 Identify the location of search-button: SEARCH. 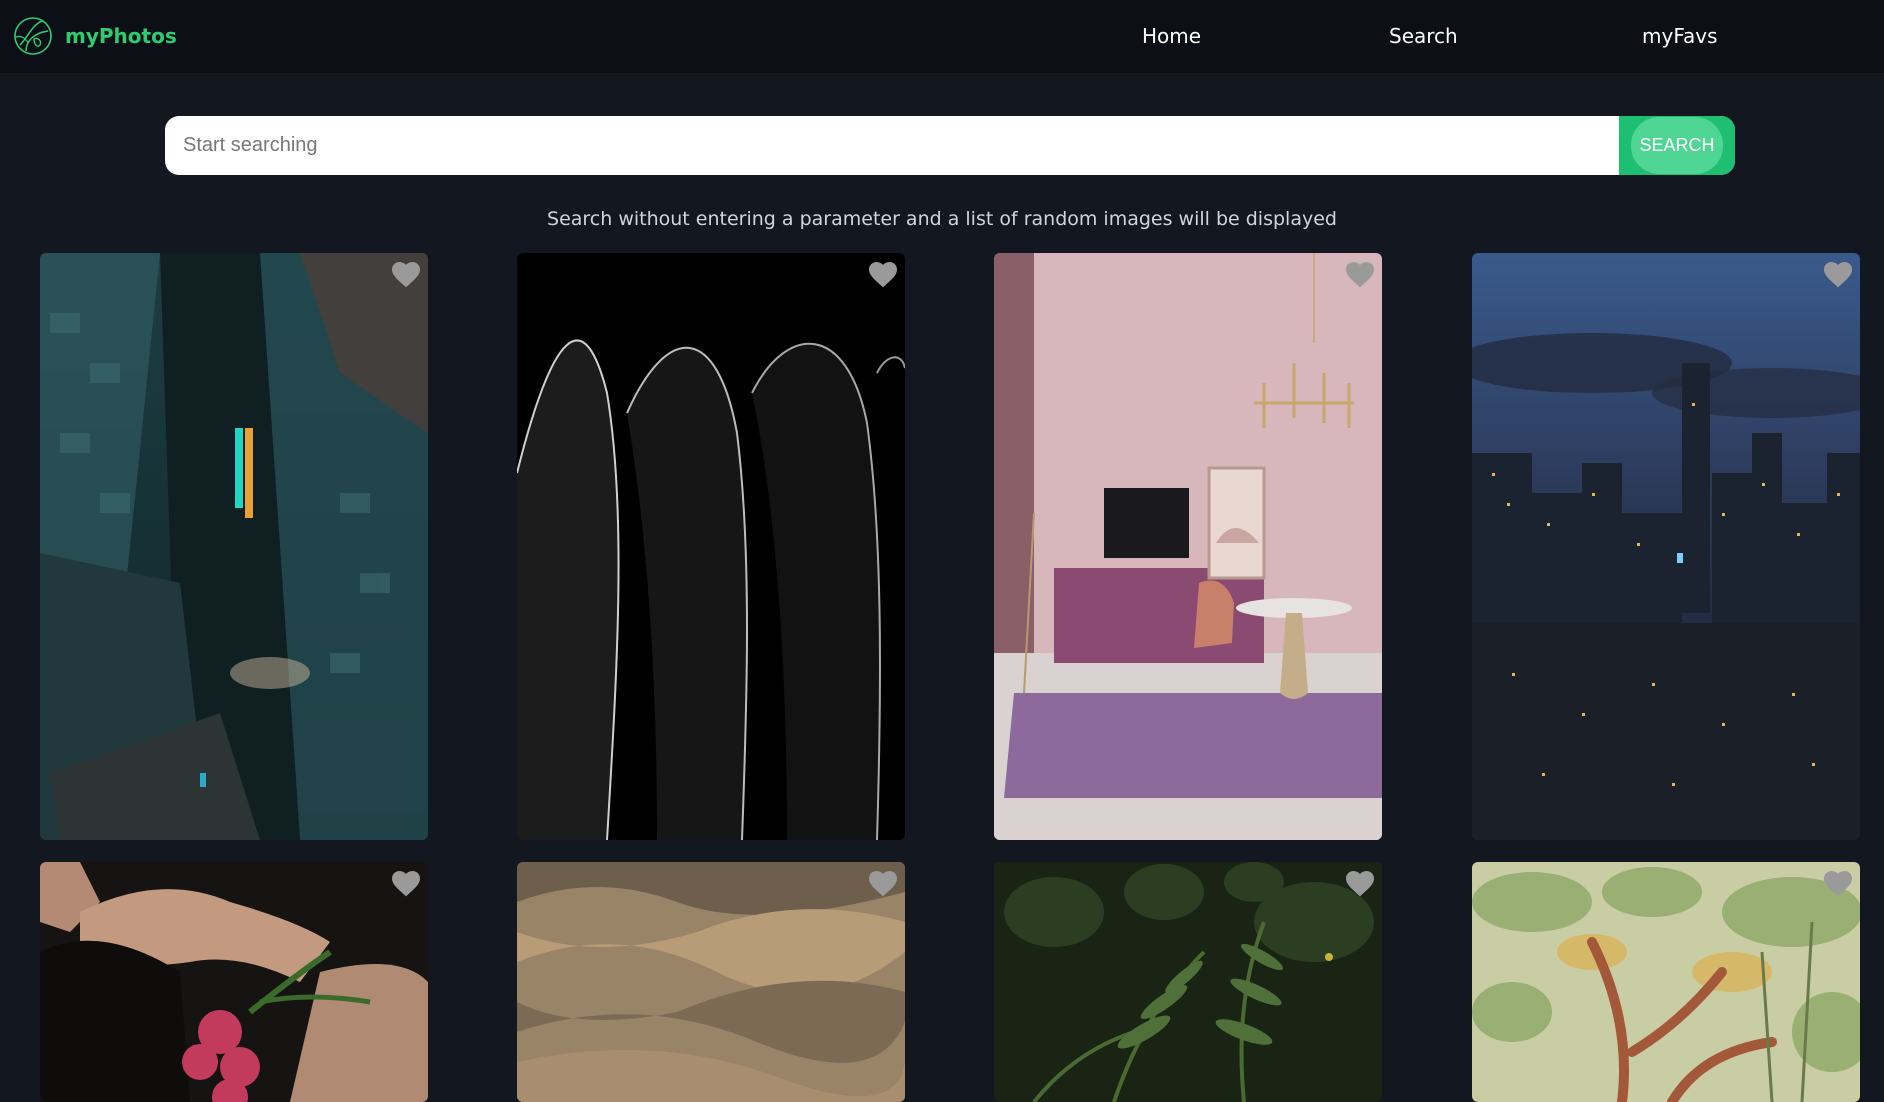
(1677, 145).